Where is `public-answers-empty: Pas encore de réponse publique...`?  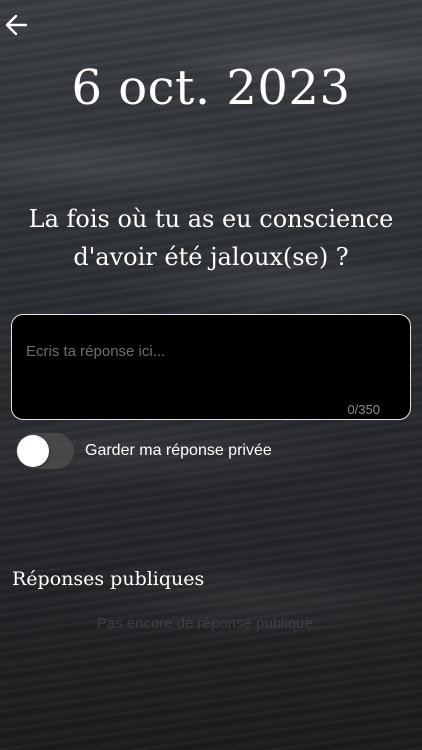
public-answers-empty: Pas encore de réponse publique... is located at coordinates (211, 623).